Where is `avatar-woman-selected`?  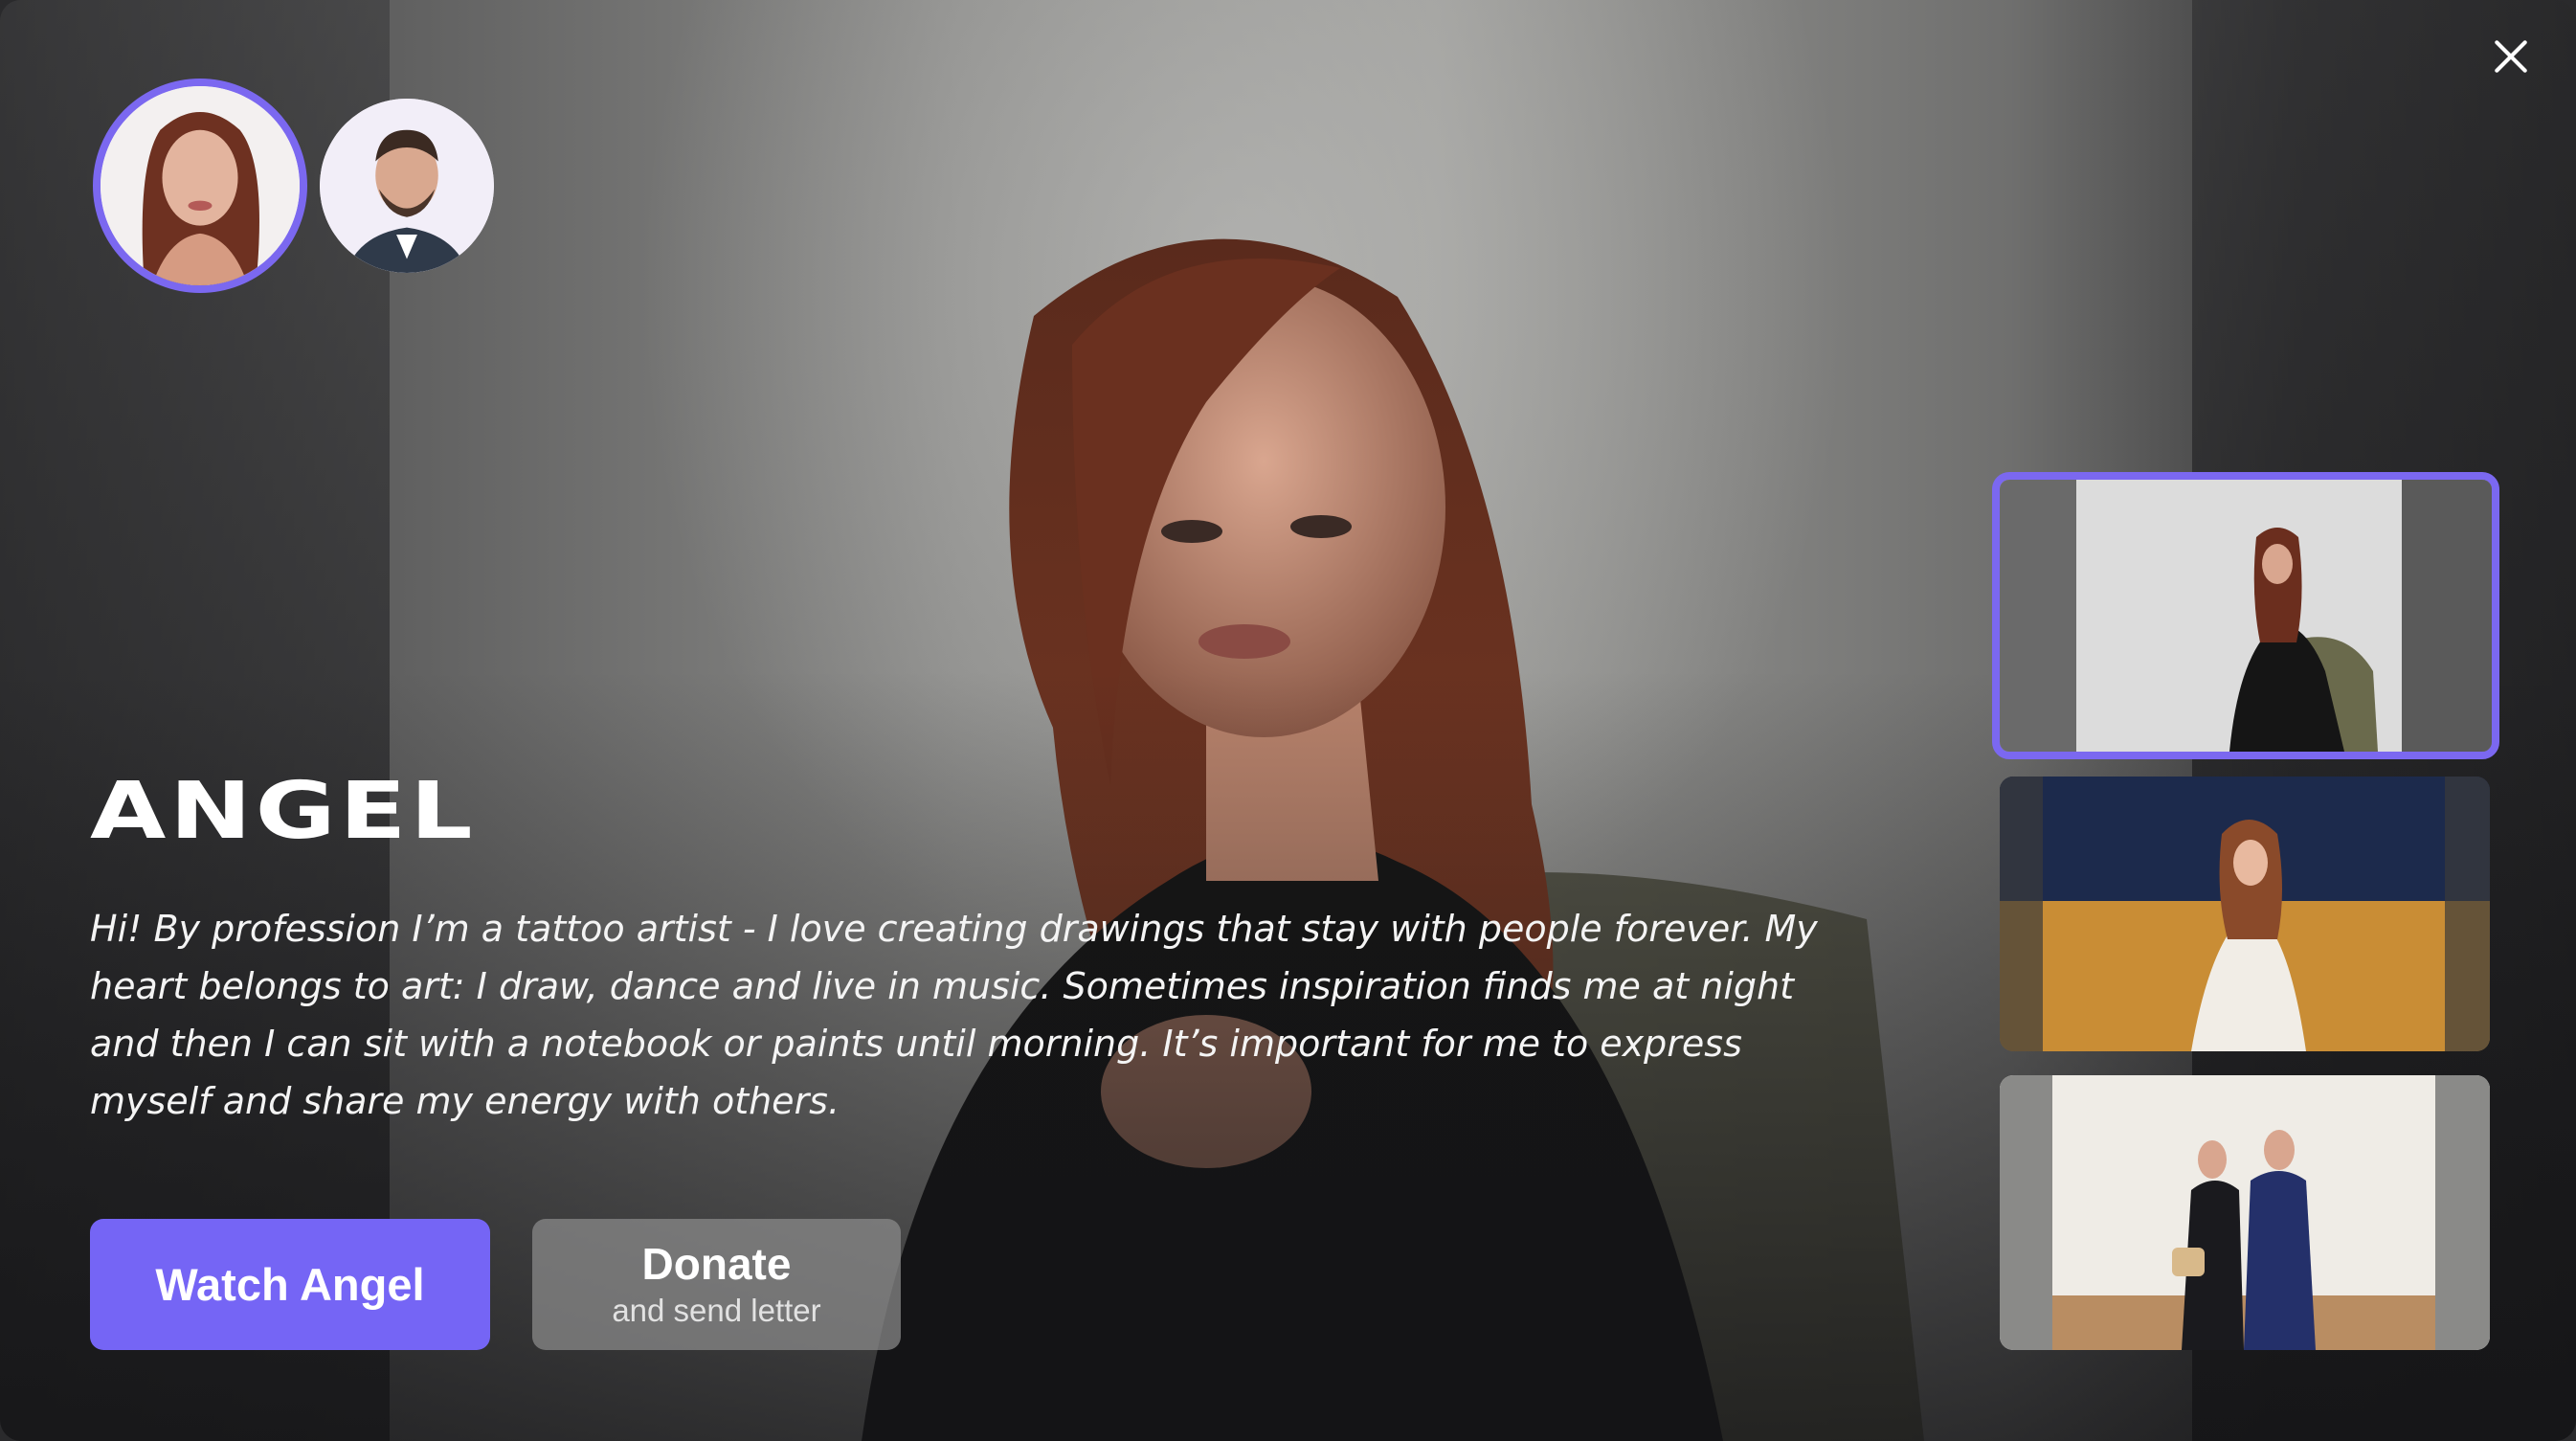 avatar-woman-selected is located at coordinates (200, 186).